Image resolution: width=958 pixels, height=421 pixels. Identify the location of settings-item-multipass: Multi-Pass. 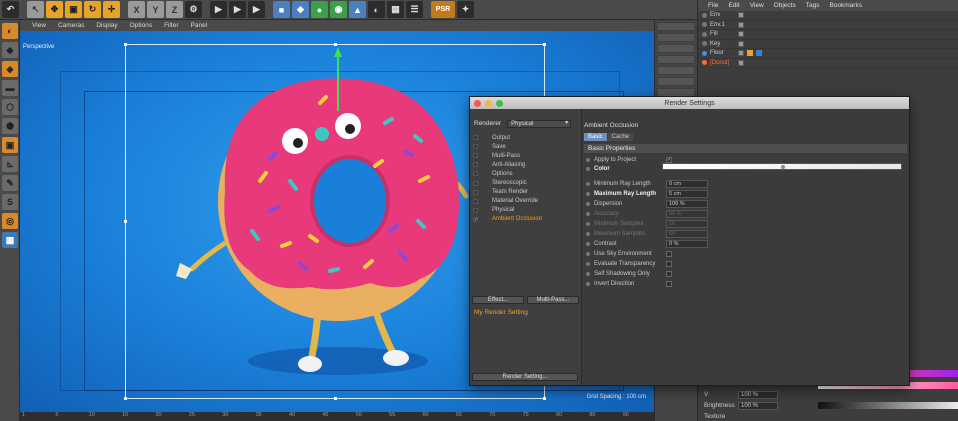
(526, 155).